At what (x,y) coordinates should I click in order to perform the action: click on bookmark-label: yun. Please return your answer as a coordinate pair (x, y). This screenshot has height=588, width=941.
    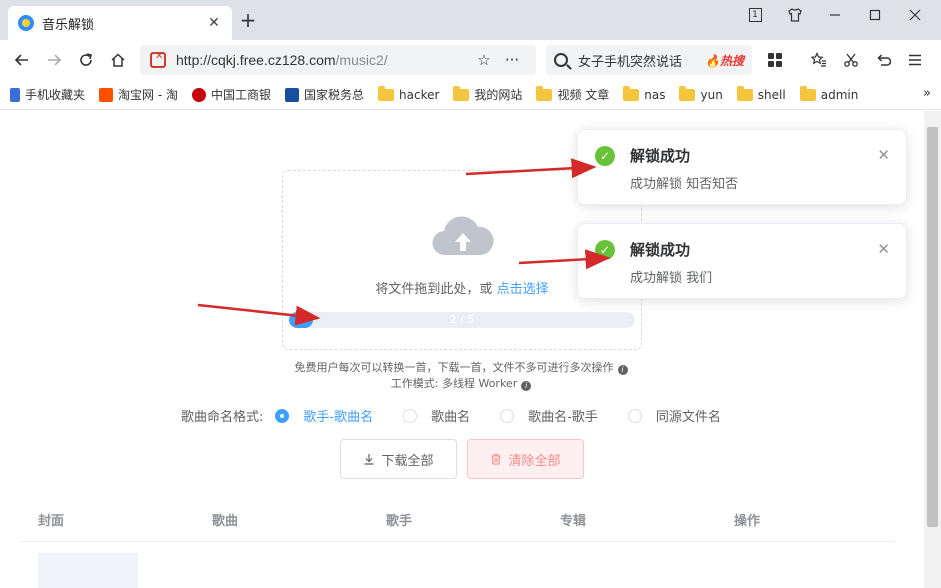
    Looking at the image, I should click on (711, 94).